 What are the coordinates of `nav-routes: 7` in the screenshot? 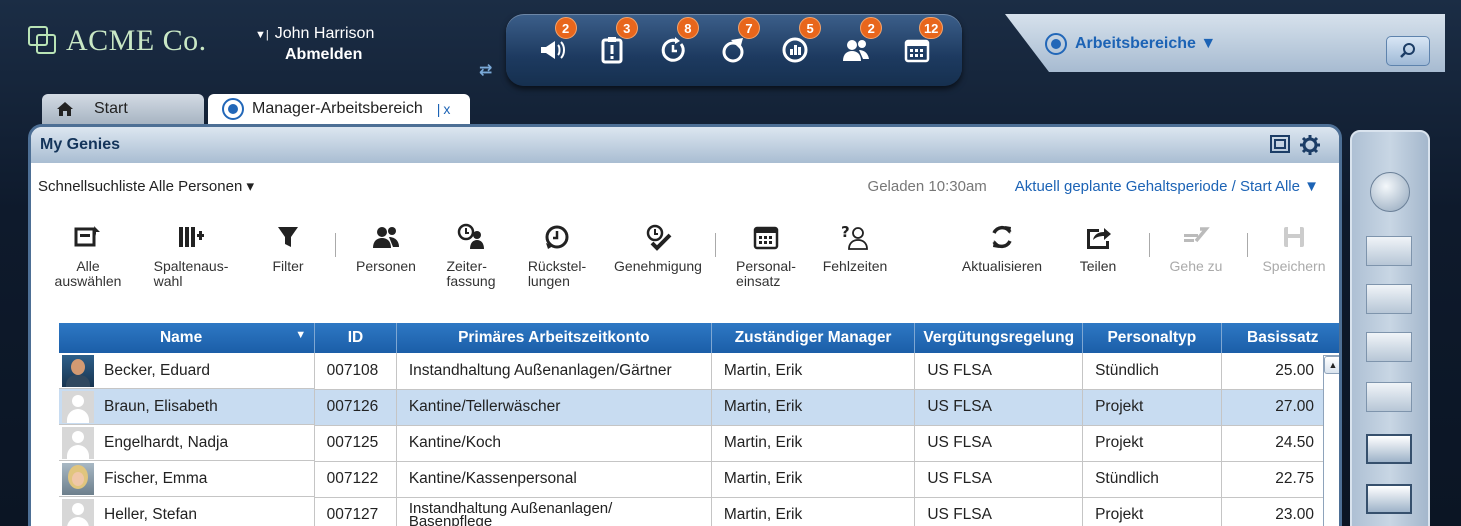 It's located at (737, 43).